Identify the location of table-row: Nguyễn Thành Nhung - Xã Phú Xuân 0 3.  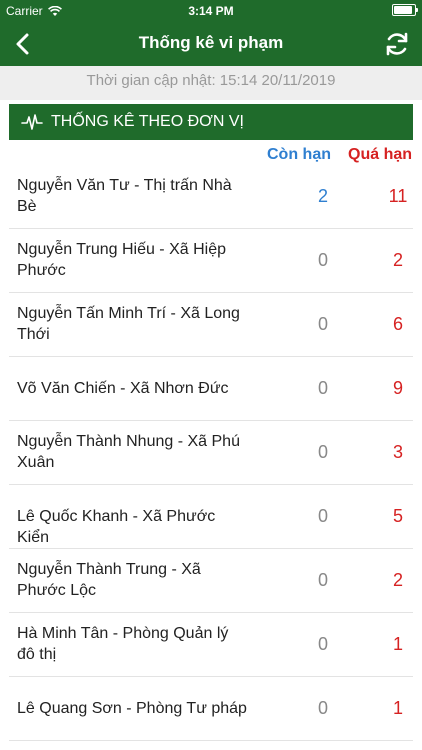
(211, 452).